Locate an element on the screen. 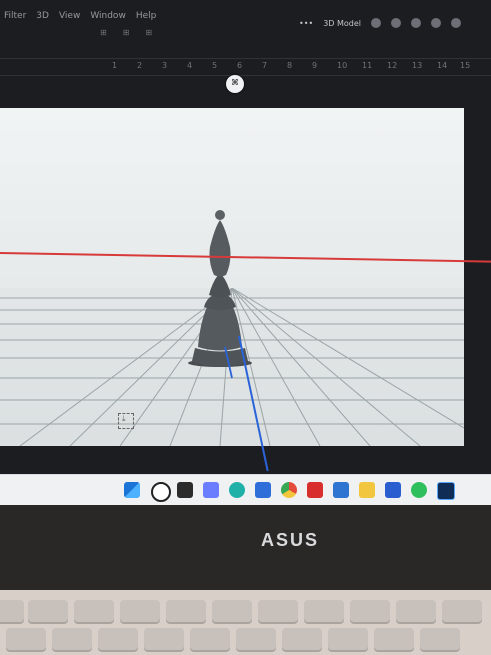  menu-filter: Filter is located at coordinates (15, 16).